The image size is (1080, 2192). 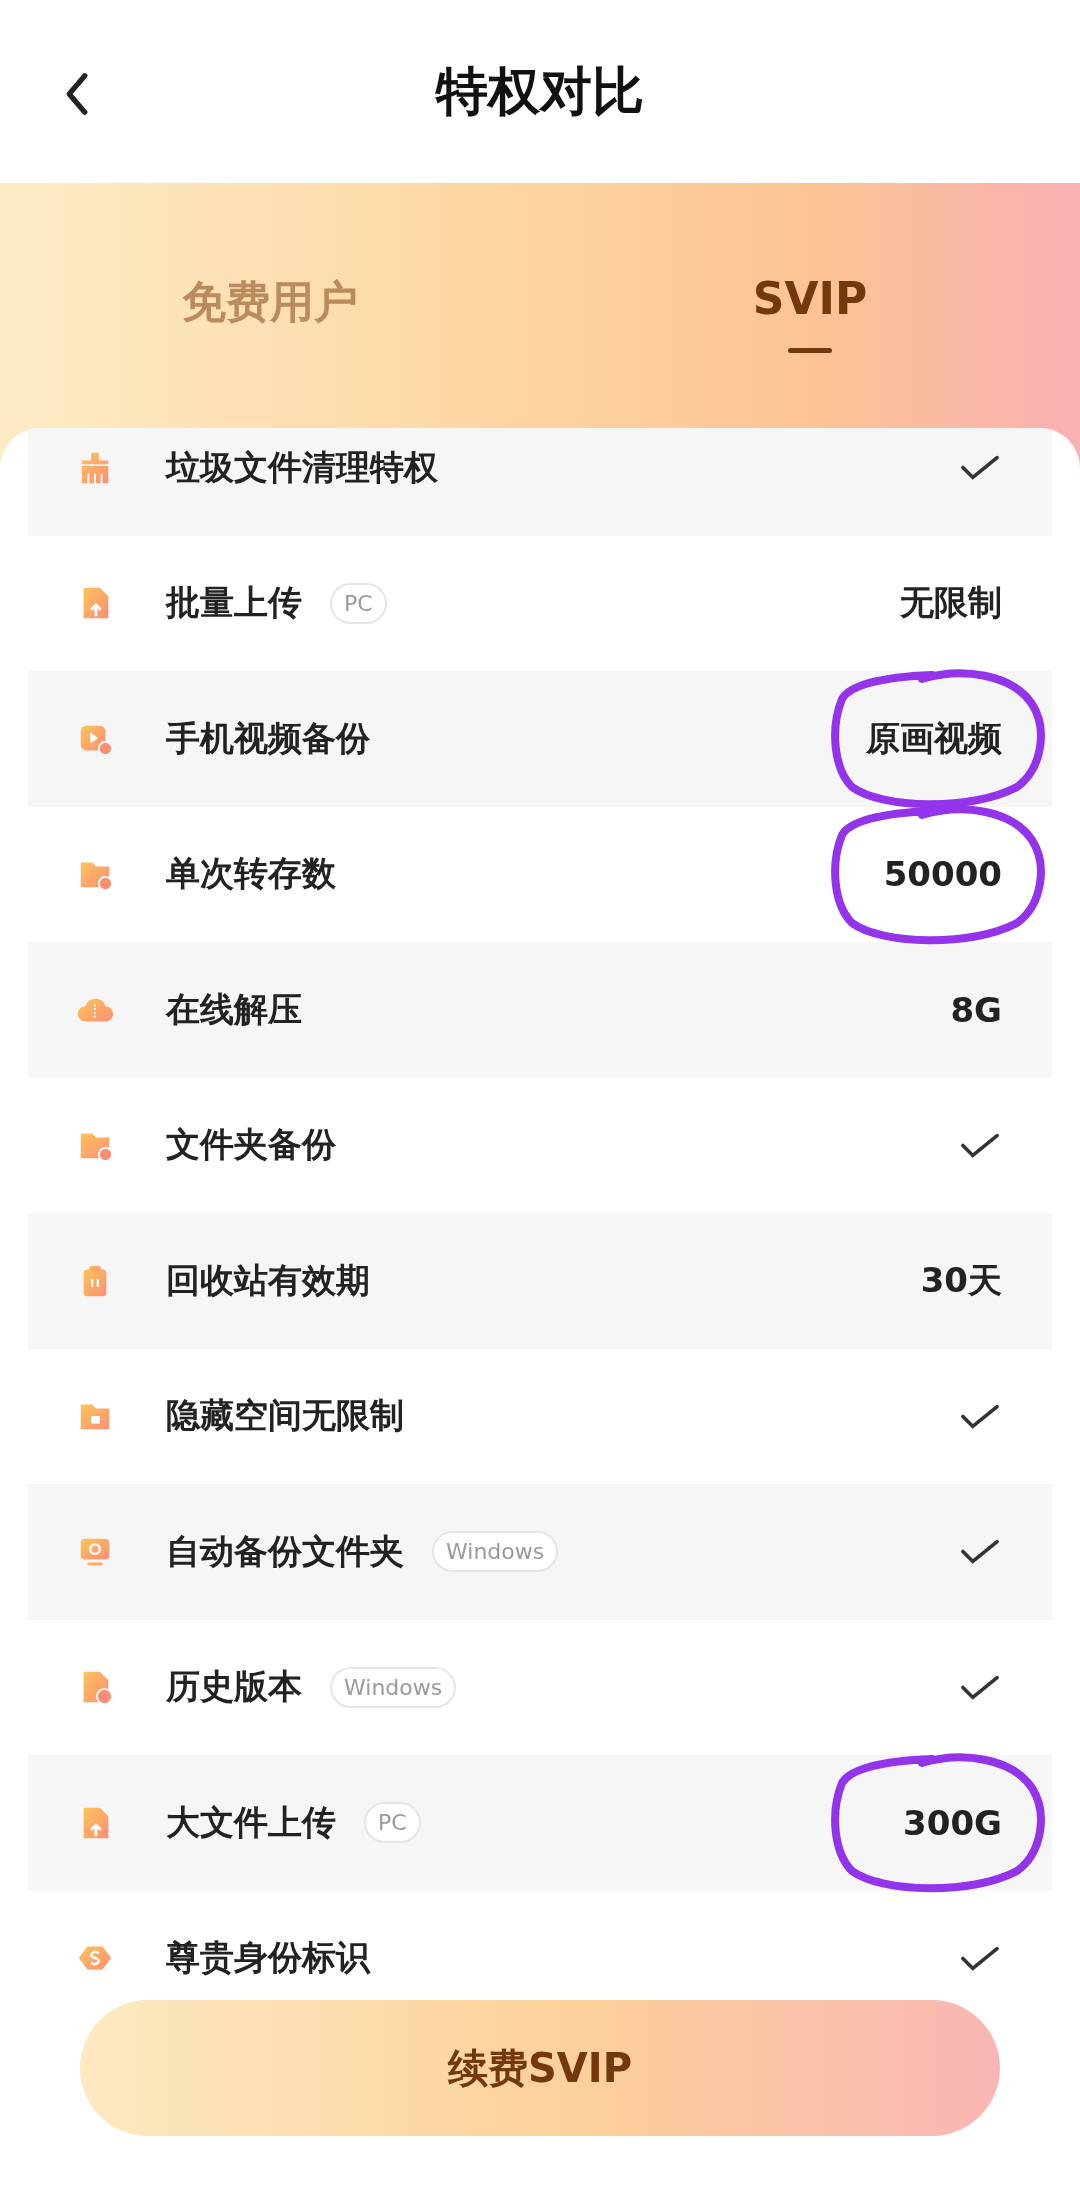 What do you see at coordinates (952, 1822) in the screenshot?
I see `feature-value: 300G` at bounding box center [952, 1822].